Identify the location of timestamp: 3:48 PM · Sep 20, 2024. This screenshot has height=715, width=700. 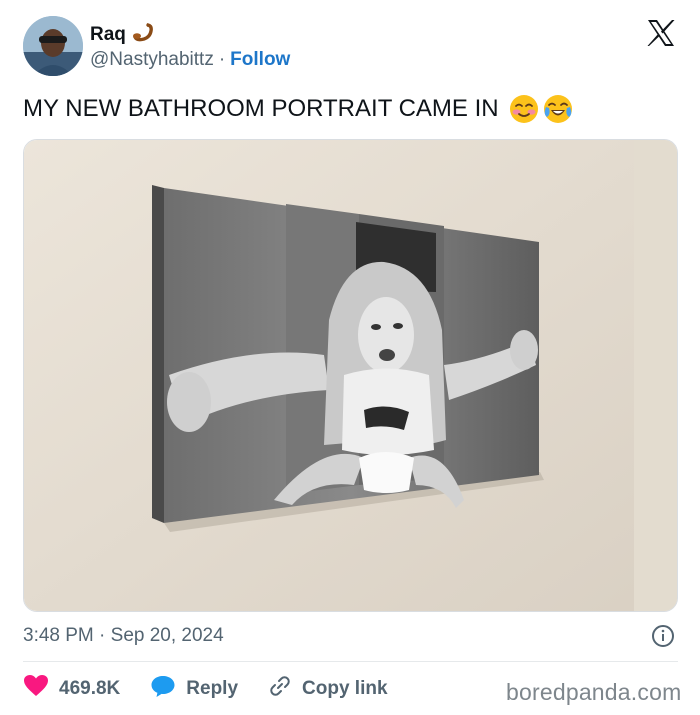
(123, 636).